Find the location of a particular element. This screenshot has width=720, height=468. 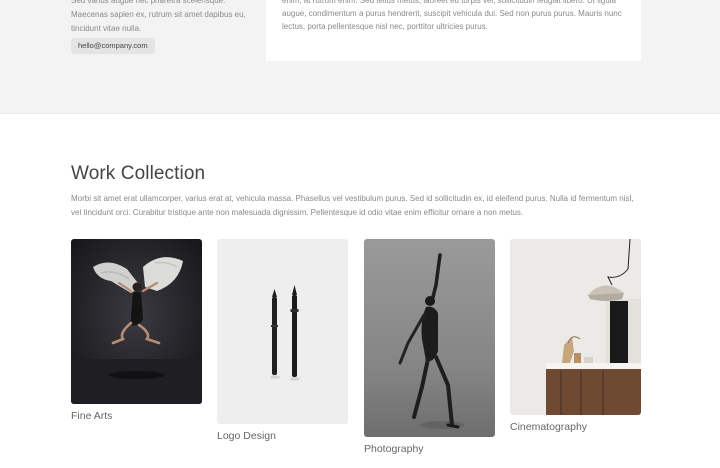

photography-image is located at coordinates (429, 338).